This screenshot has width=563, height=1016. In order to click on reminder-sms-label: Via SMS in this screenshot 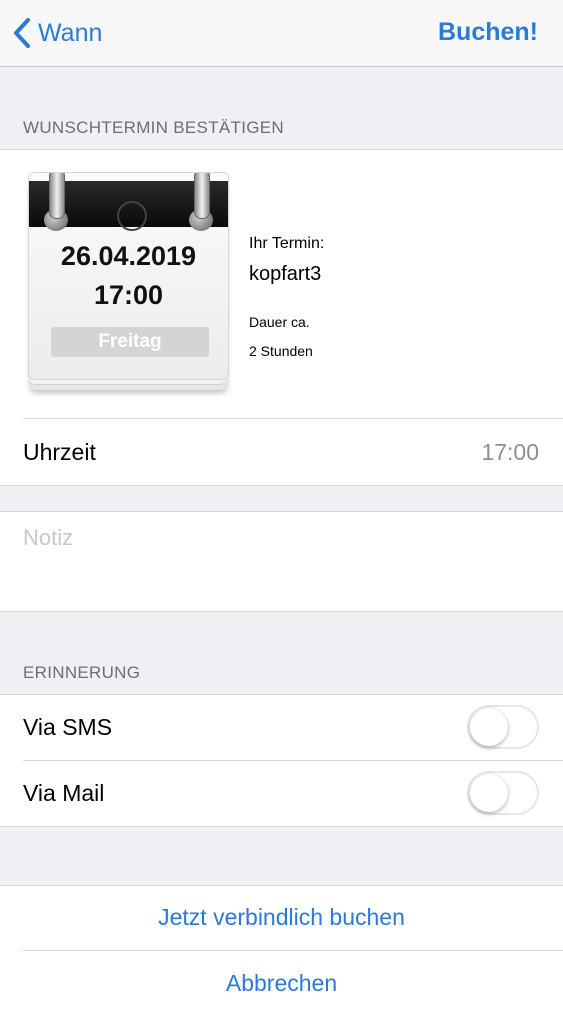, I will do `click(68, 727)`.